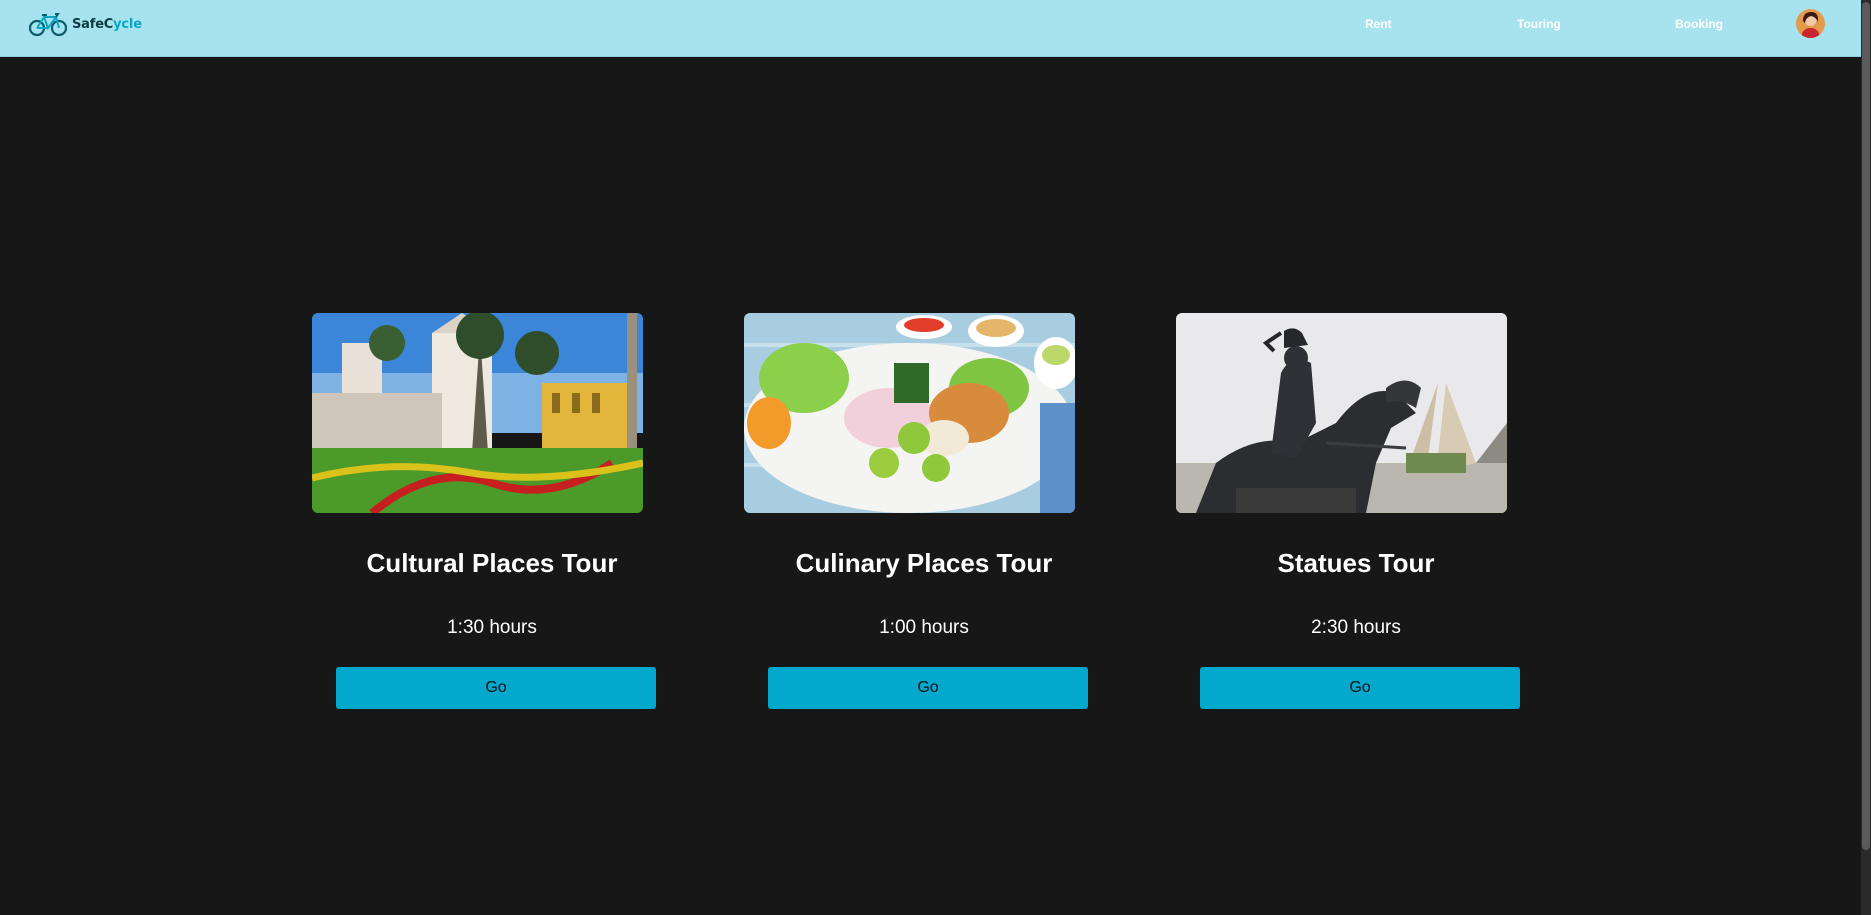 The width and height of the screenshot is (1871, 915). Describe the element at coordinates (909, 413) in the screenshot. I see `ceviche-dish-photo` at that location.